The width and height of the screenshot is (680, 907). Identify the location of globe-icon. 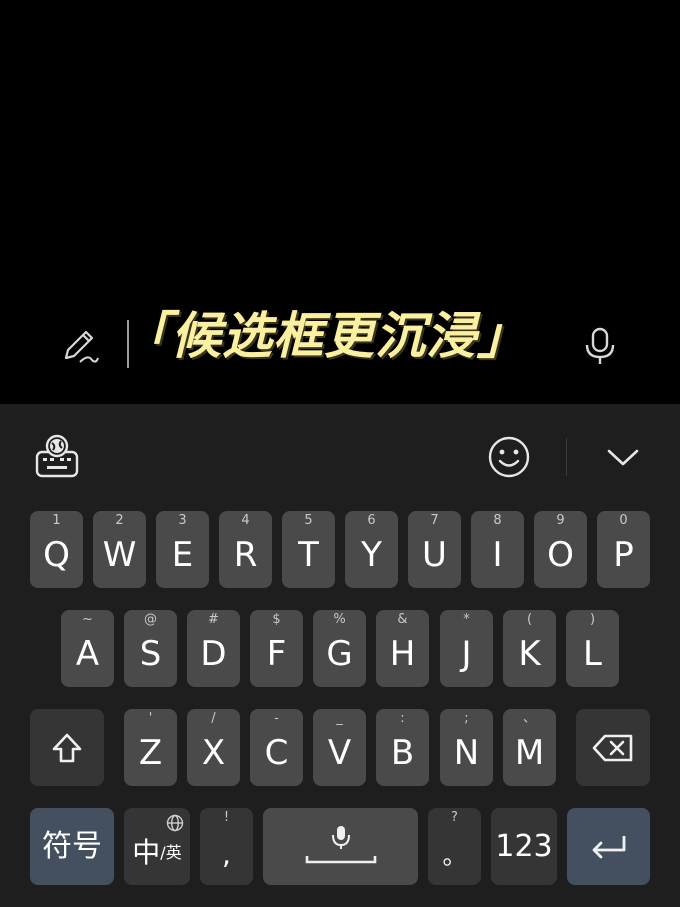
(175, 823).